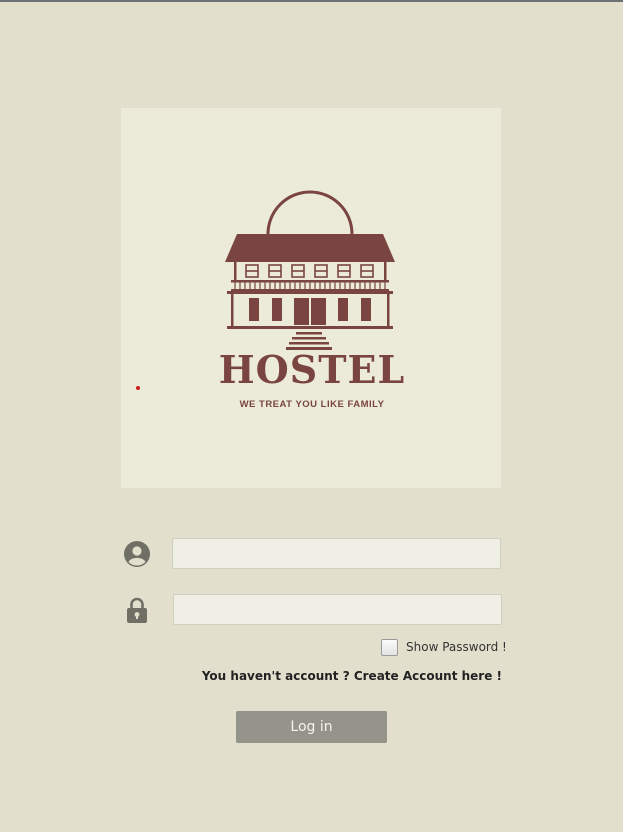 The height and width of the screenshot is (832, 623). I want to click on window-top-border, so click(311, 1).